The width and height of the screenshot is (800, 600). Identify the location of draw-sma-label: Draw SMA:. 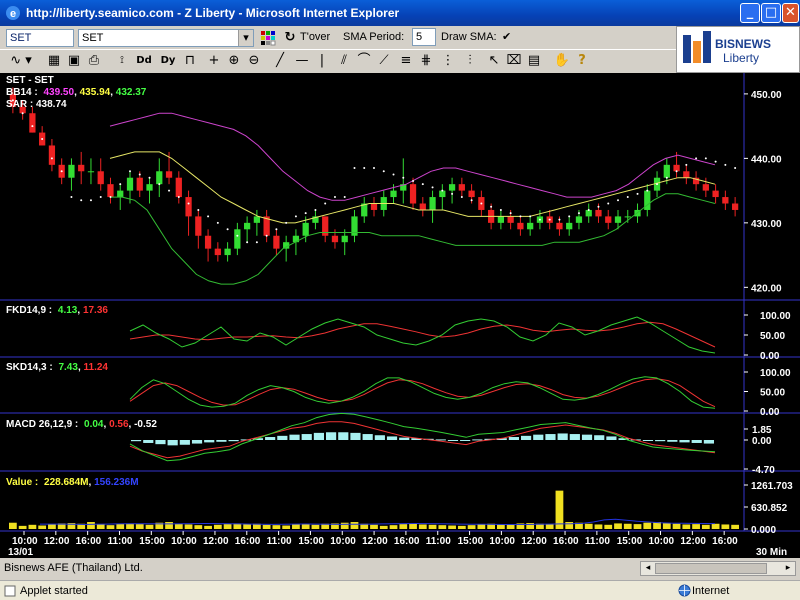
(469, 37).